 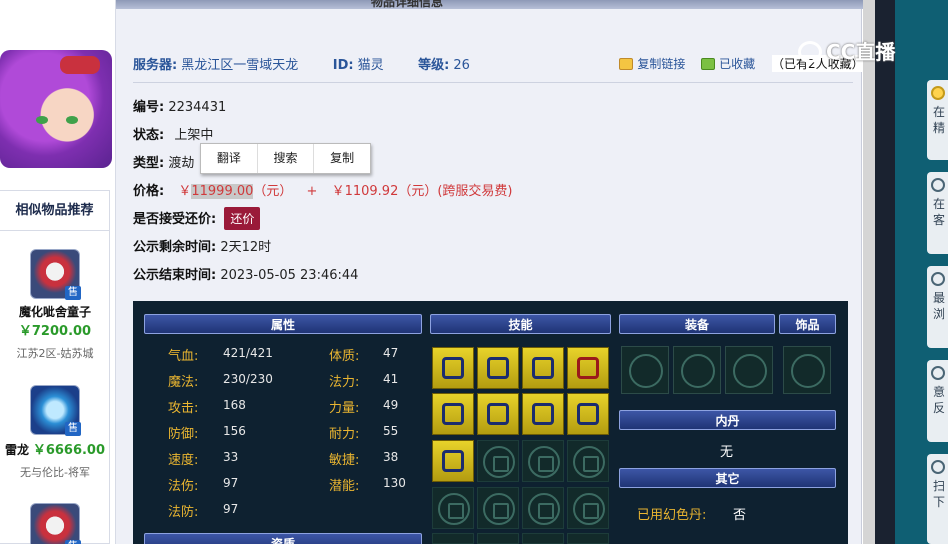 I want to click on equipment-header: 装备, so click(x=697, y=324).